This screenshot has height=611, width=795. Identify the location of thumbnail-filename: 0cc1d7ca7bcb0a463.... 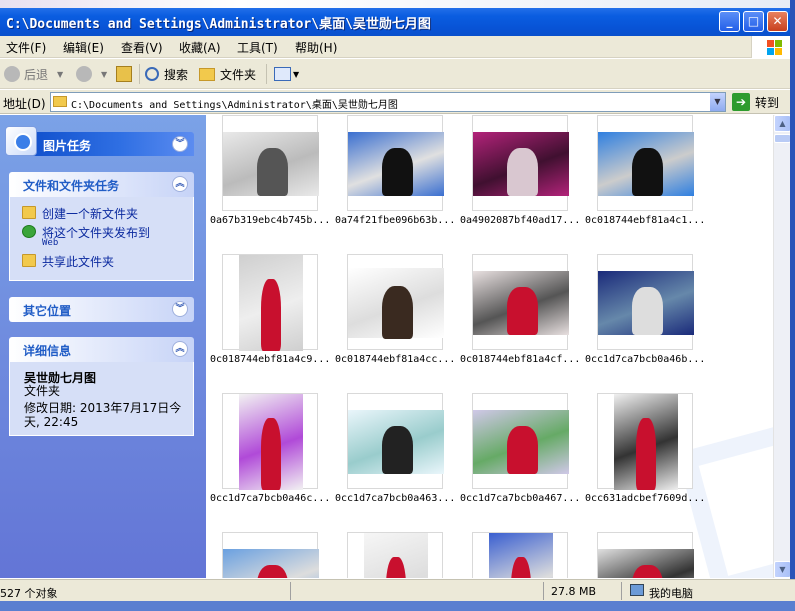
(395, 498).